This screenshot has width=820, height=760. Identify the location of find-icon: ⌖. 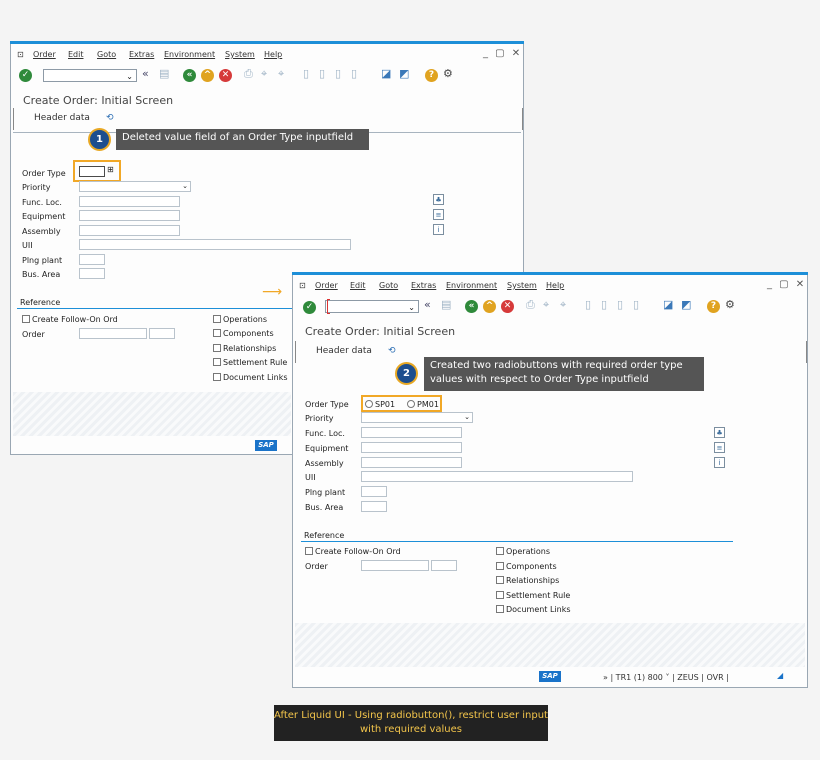
(264, 74).